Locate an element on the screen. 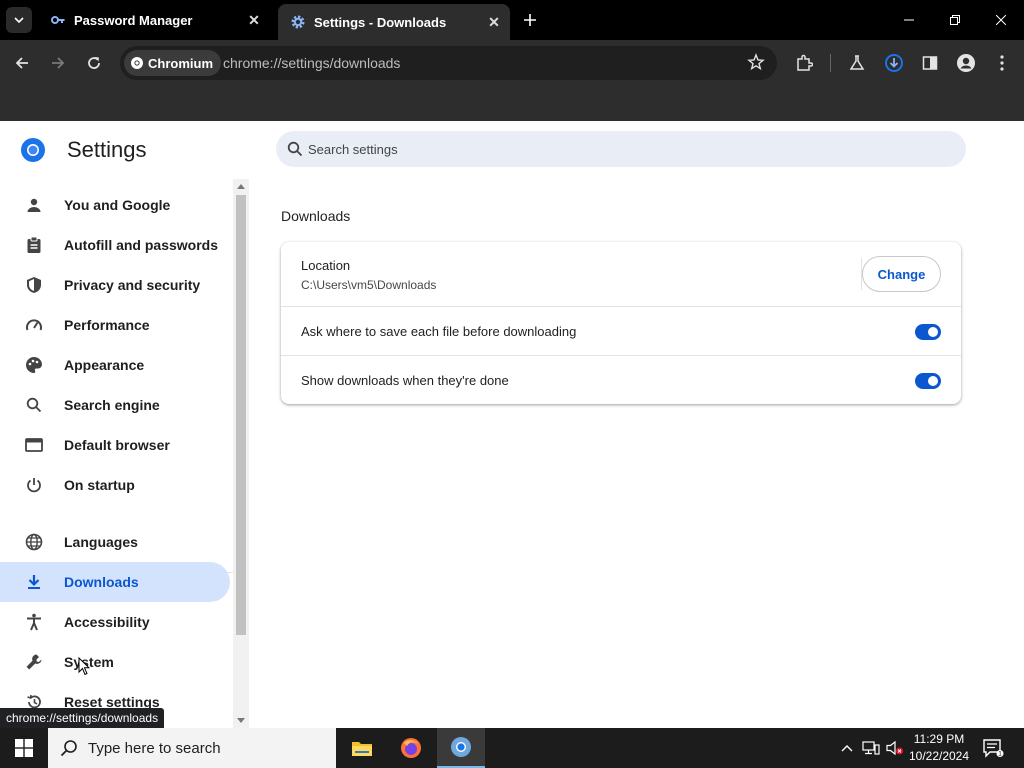 This screenshot has height=768, width=1024. page-title: Settings is located at coordinates (107, 149).